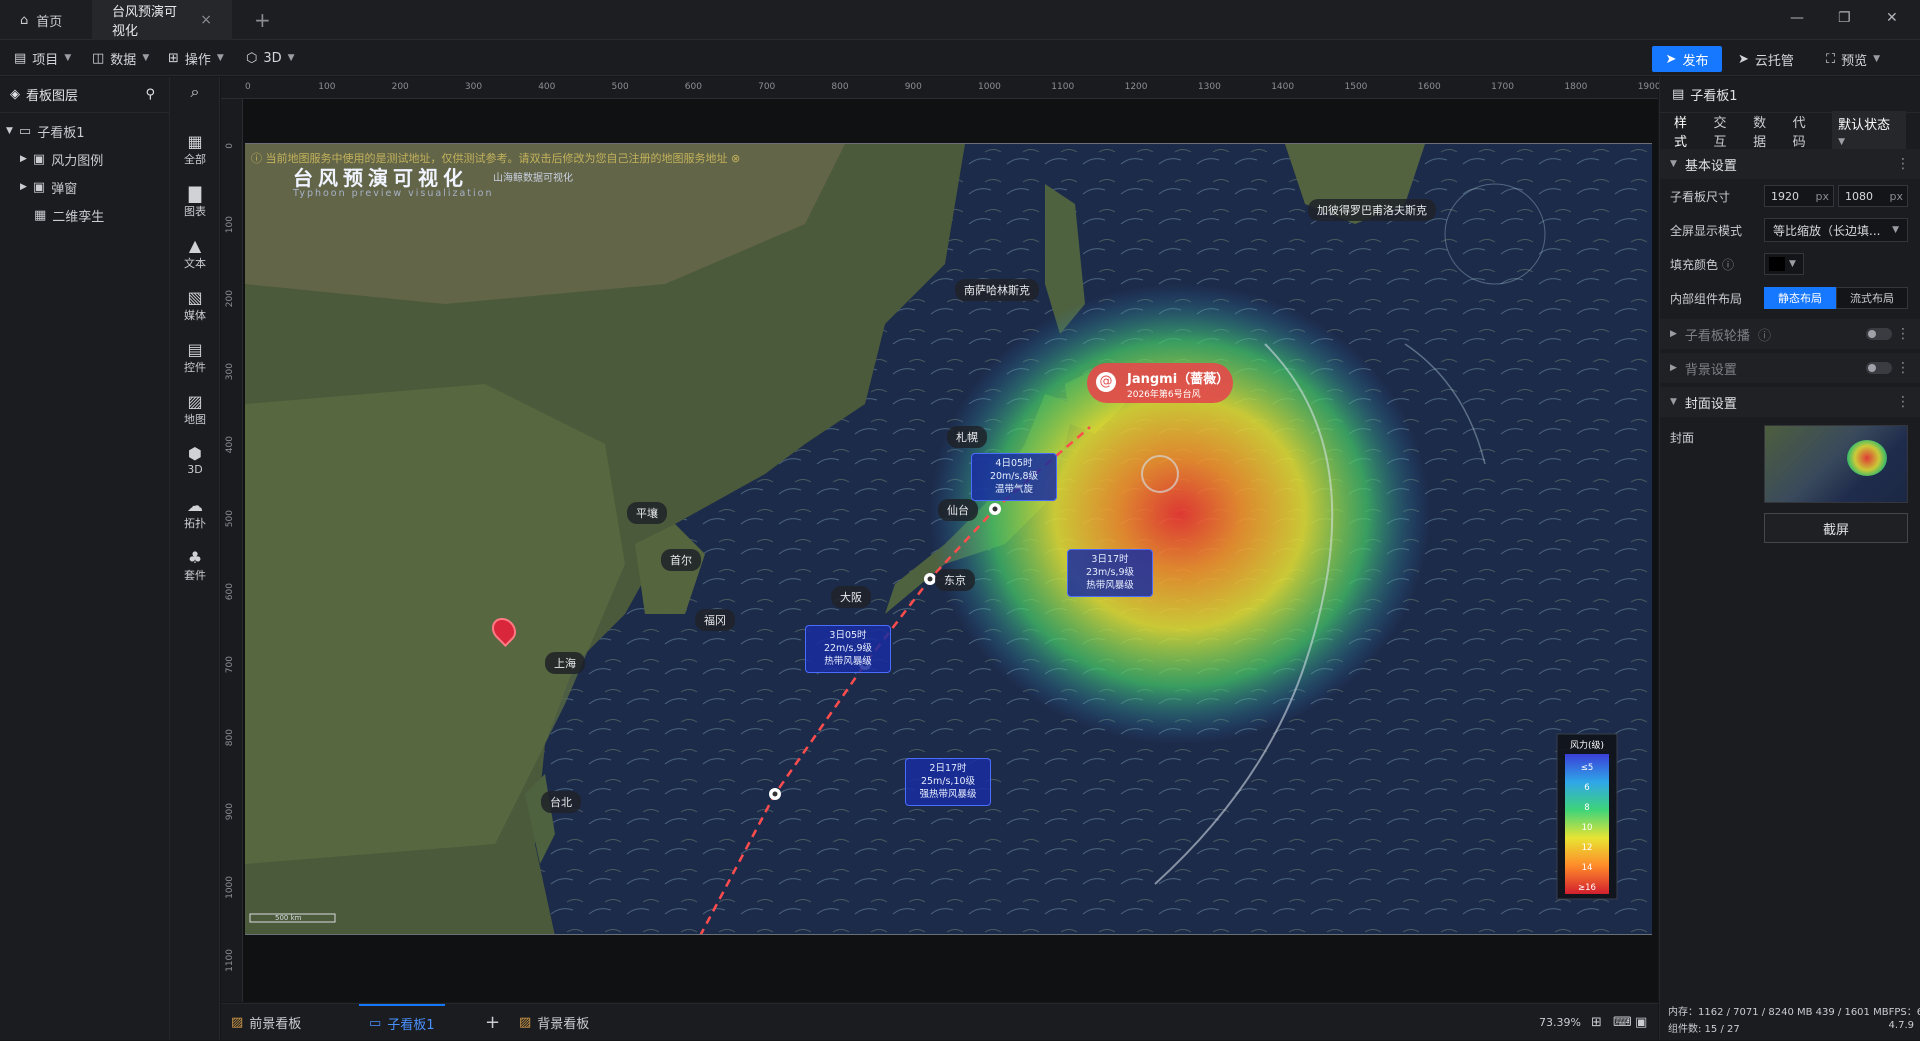  I want to click on section-carousel: ▶ 子看板轮播 ⓘ ⋮, so click(1790, 334).